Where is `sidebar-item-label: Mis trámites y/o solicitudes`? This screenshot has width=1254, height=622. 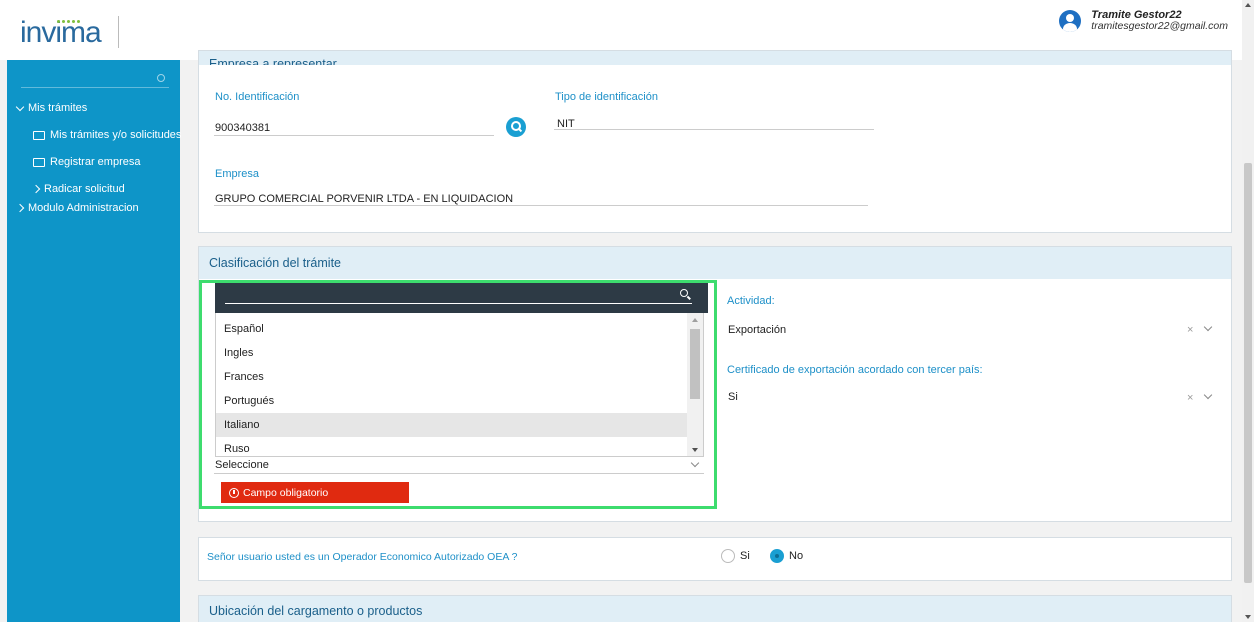
sidebar-item-label: Mis trámites y/o solicitudes is located at coordinates (116, 135).